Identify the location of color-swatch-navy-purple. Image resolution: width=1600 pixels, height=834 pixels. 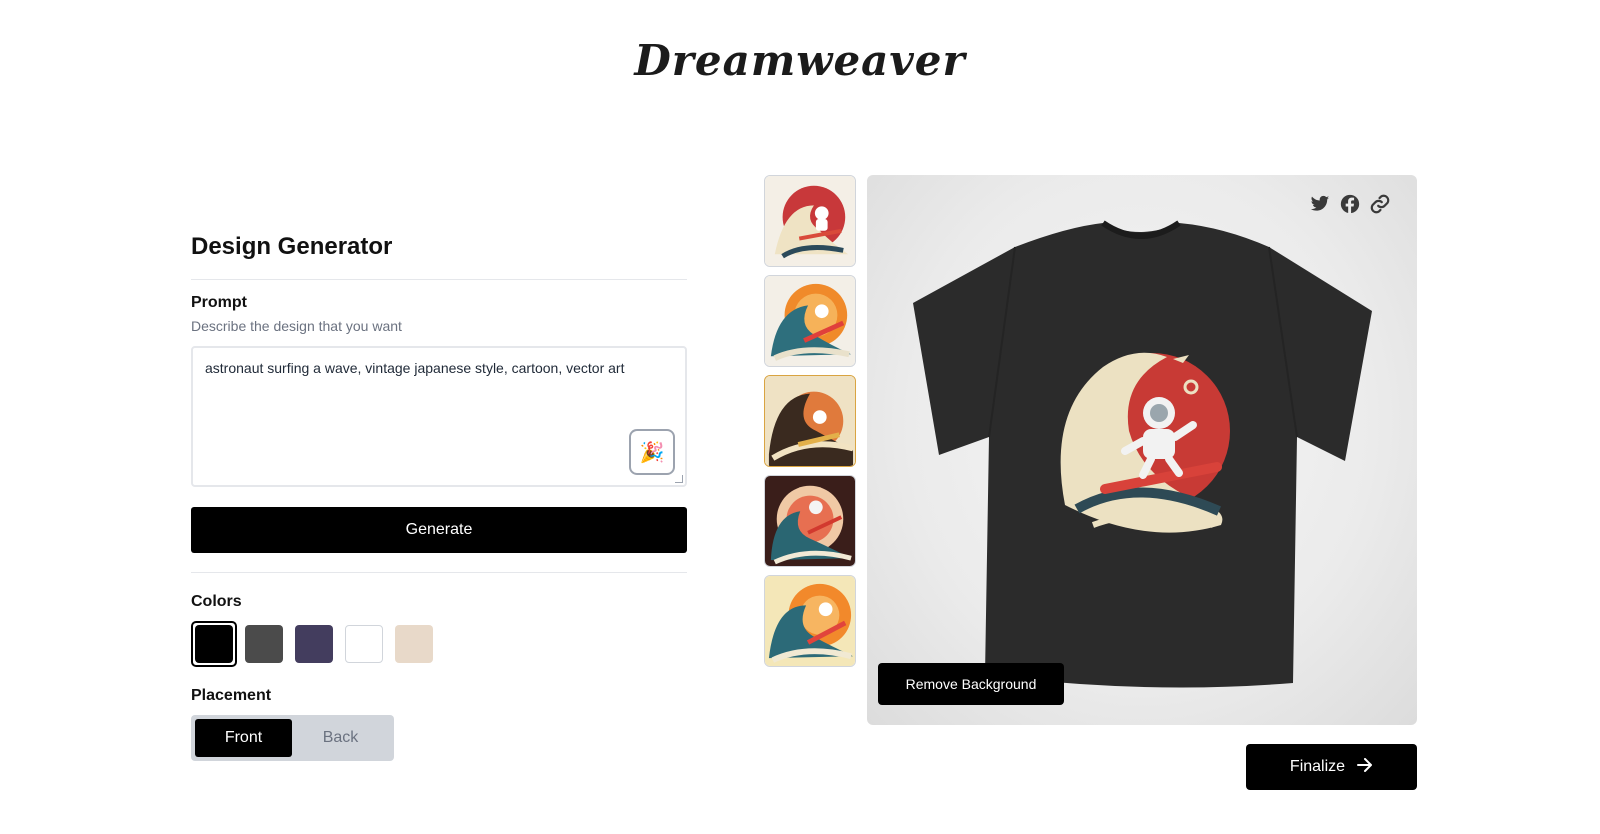
(314, 644).